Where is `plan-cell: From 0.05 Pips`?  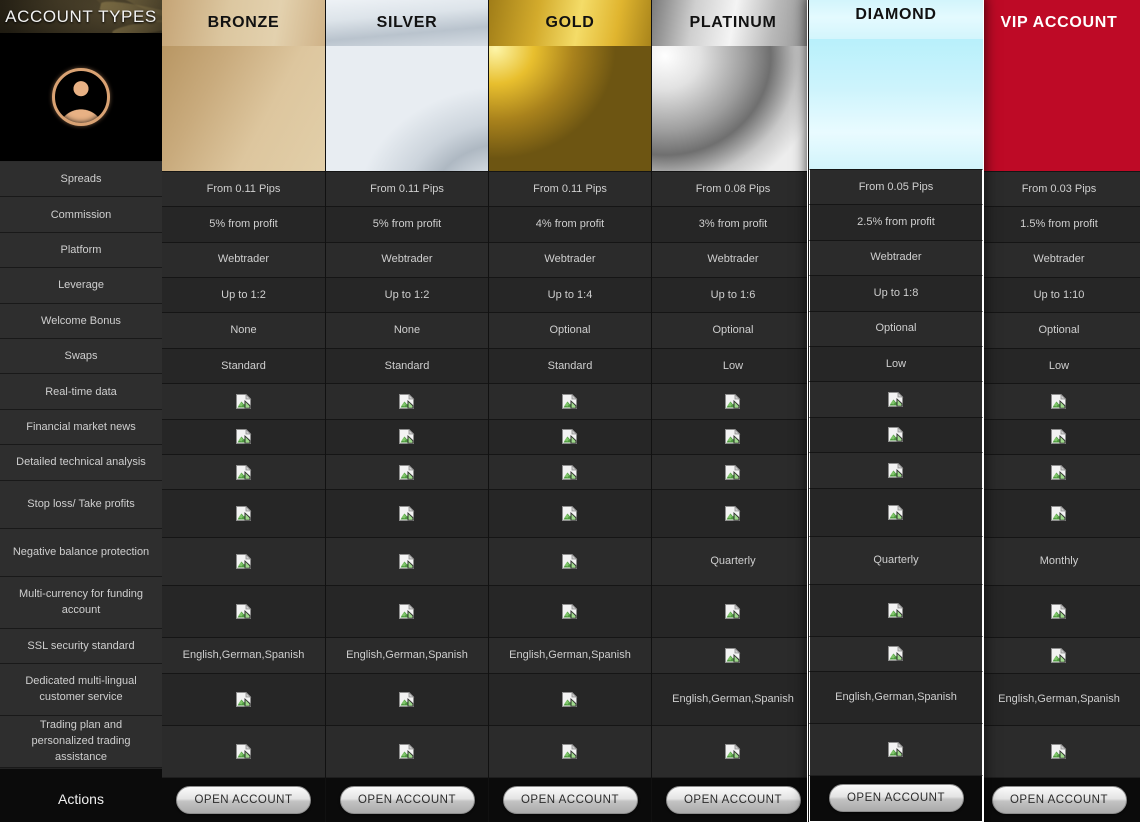
plan-cell: From 0.05 Pips is located at coordinates (896, 187).